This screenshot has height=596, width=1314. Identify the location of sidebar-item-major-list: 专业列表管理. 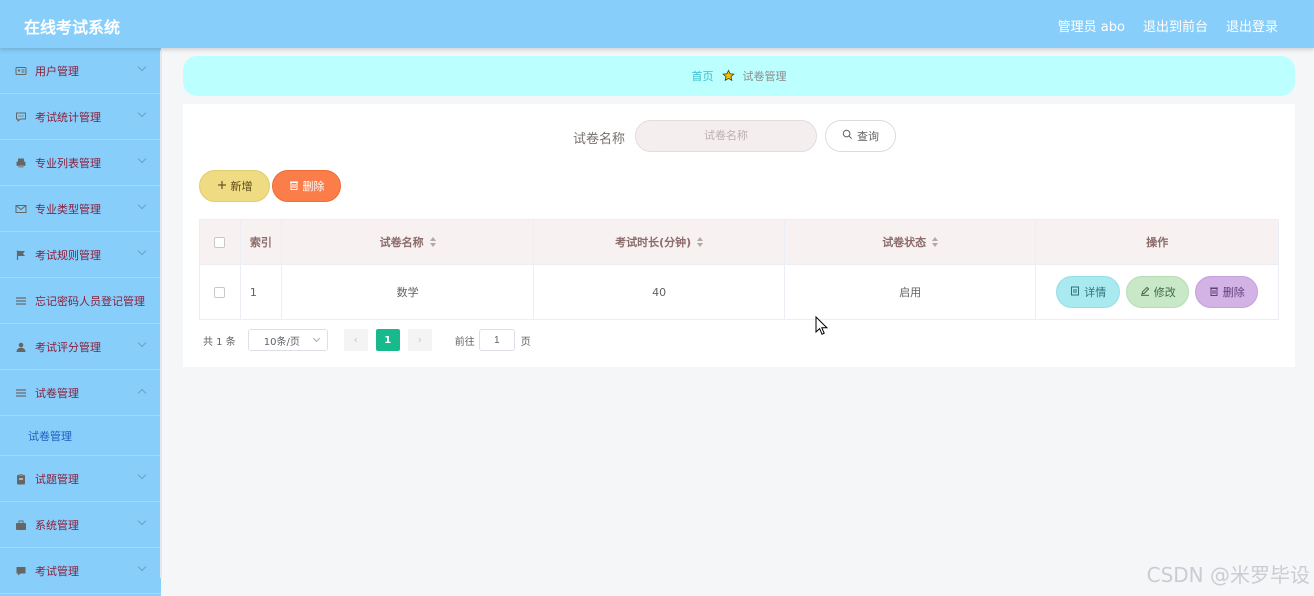
(80, 163).